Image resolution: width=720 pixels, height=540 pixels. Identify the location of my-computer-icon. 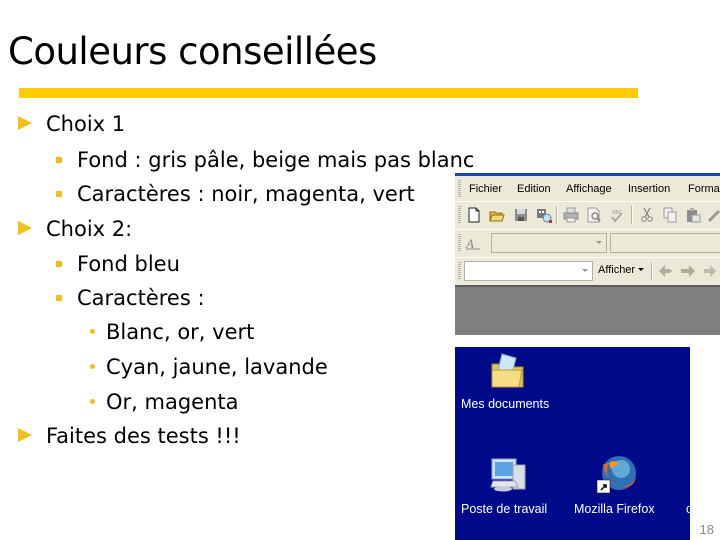
(508, 475).